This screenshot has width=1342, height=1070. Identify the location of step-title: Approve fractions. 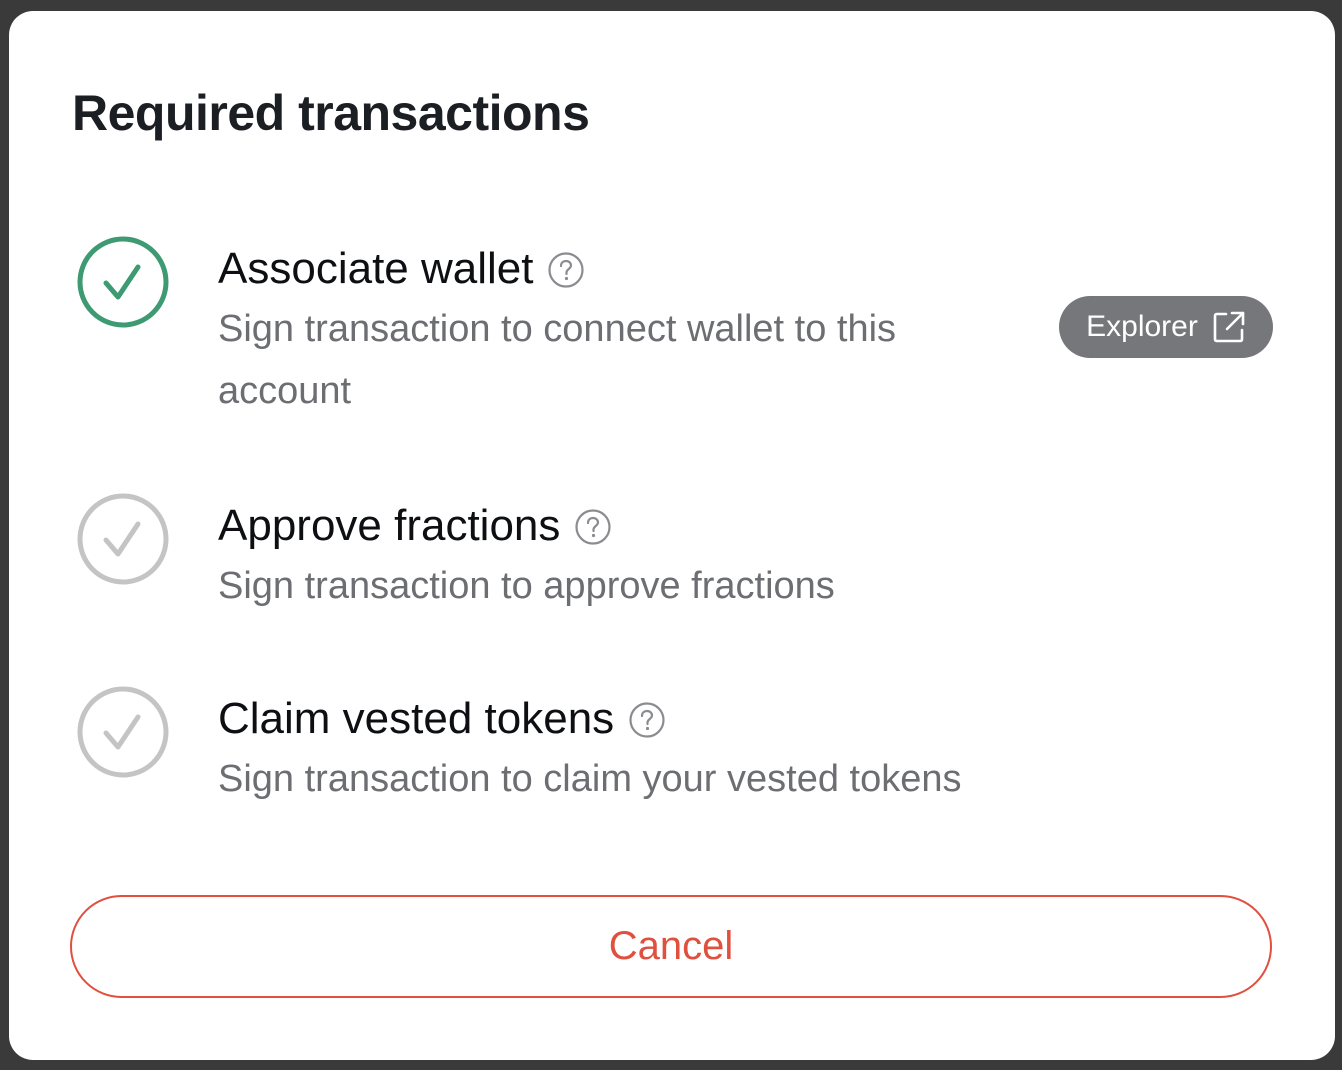
(389, 525).